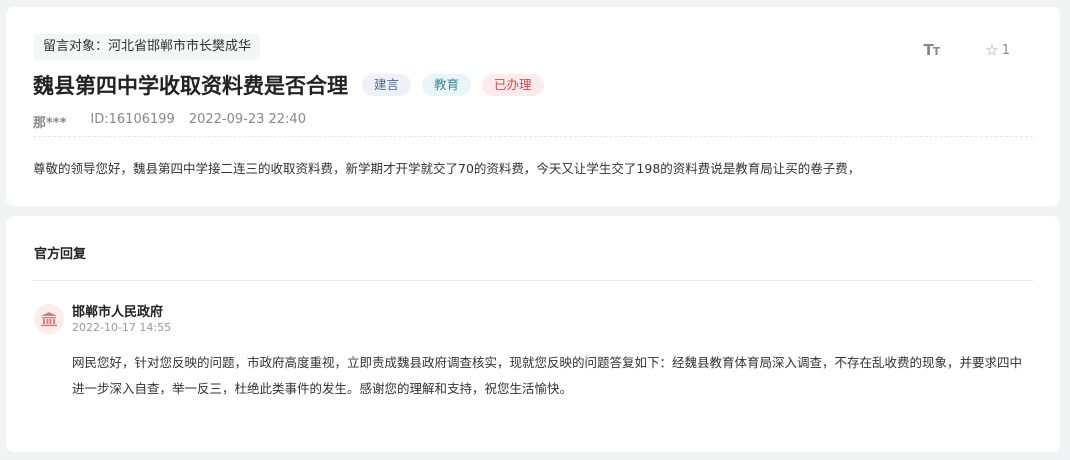  Describe the element at coordinates (50, 123) in the screenshot. I see `author-name: 那***` at that location.